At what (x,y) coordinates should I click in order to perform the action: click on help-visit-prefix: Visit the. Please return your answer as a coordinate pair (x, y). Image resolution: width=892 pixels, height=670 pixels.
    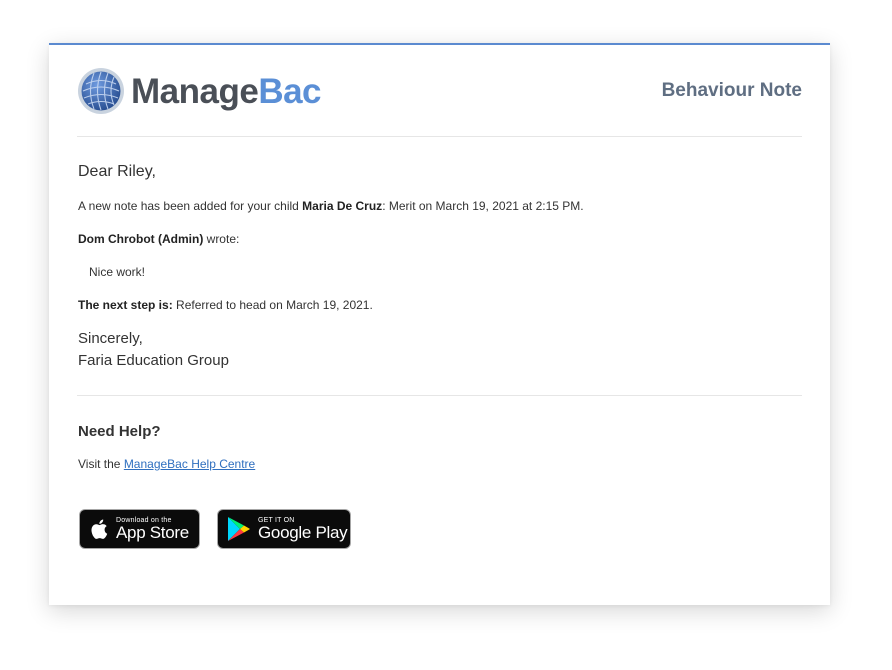
    Looking at the image, I should click on (101, 464).